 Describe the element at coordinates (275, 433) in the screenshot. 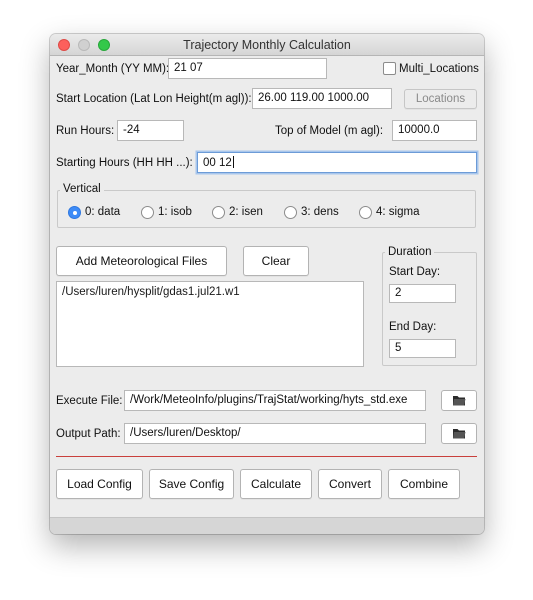

I see `output-path-input: /Users/luren/Desktop/` at that location.